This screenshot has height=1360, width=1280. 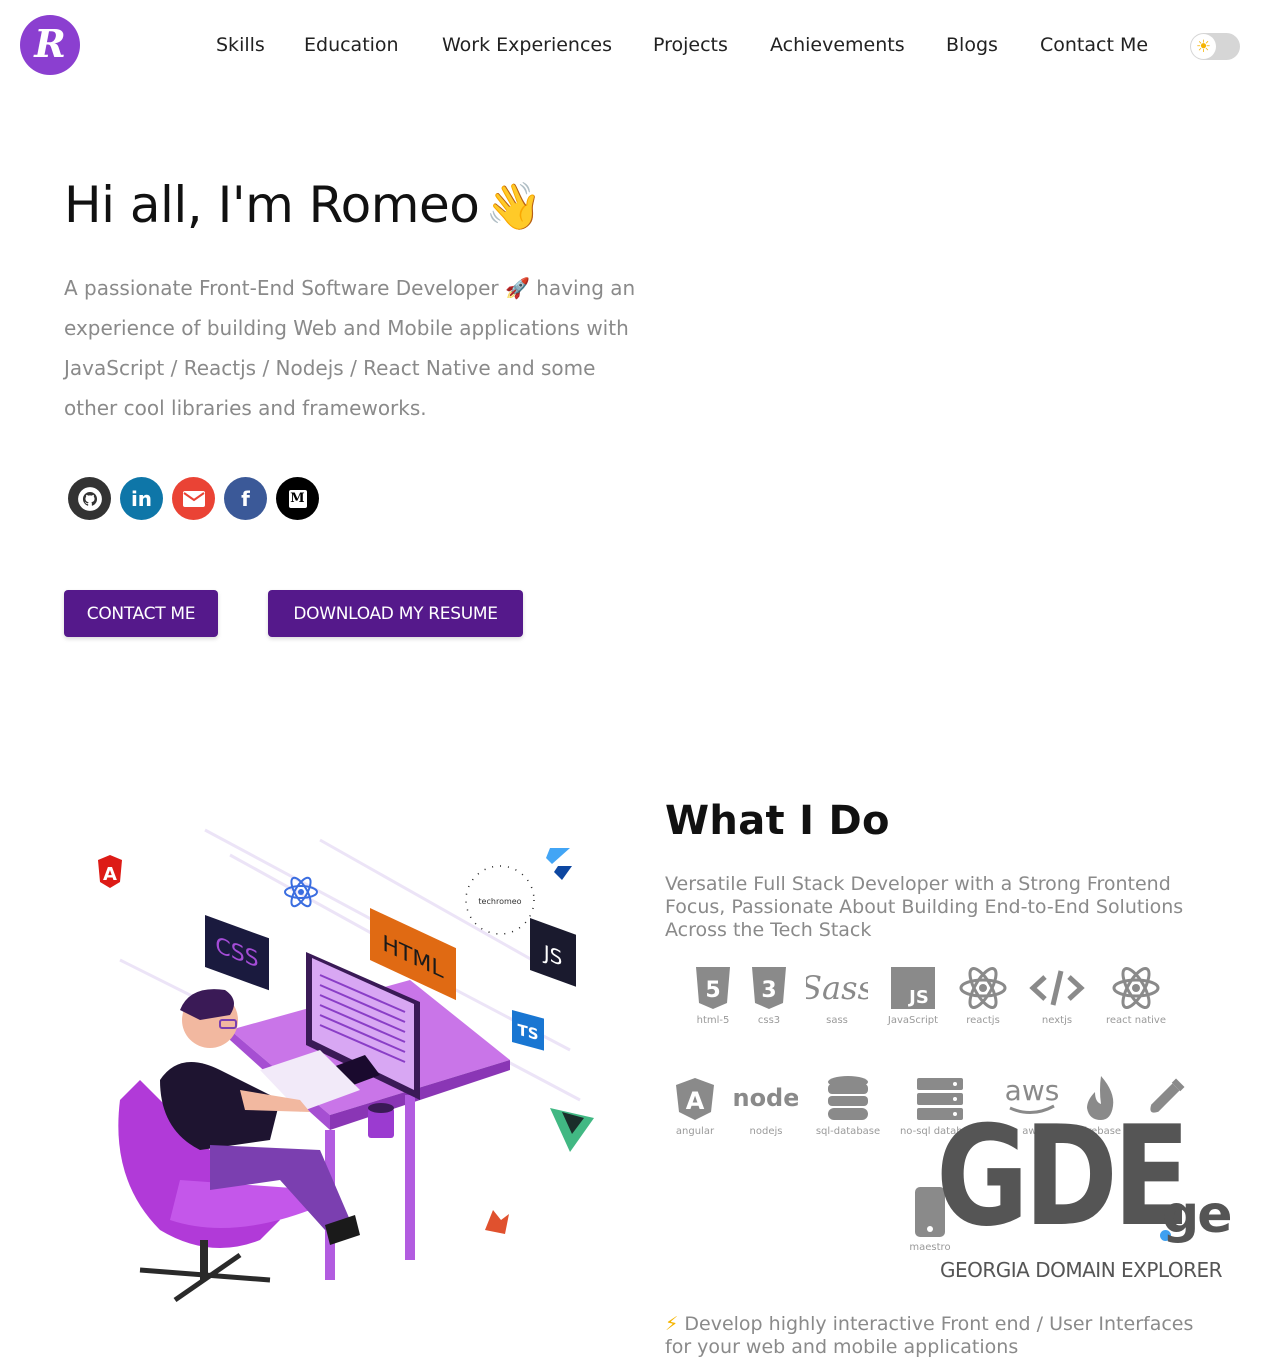 I want to click on javascript-icon: JS, so click(x=913, y=988).